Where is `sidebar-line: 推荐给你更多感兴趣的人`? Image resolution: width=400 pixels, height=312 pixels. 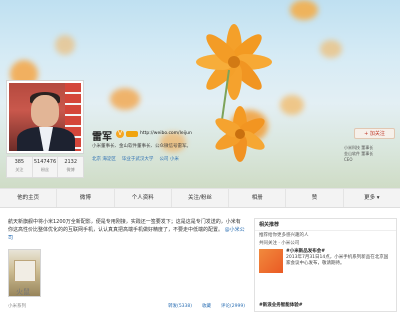
sidebar-line: 推荐给你更多感兴趣的人 is located at coordinates (284, 235).